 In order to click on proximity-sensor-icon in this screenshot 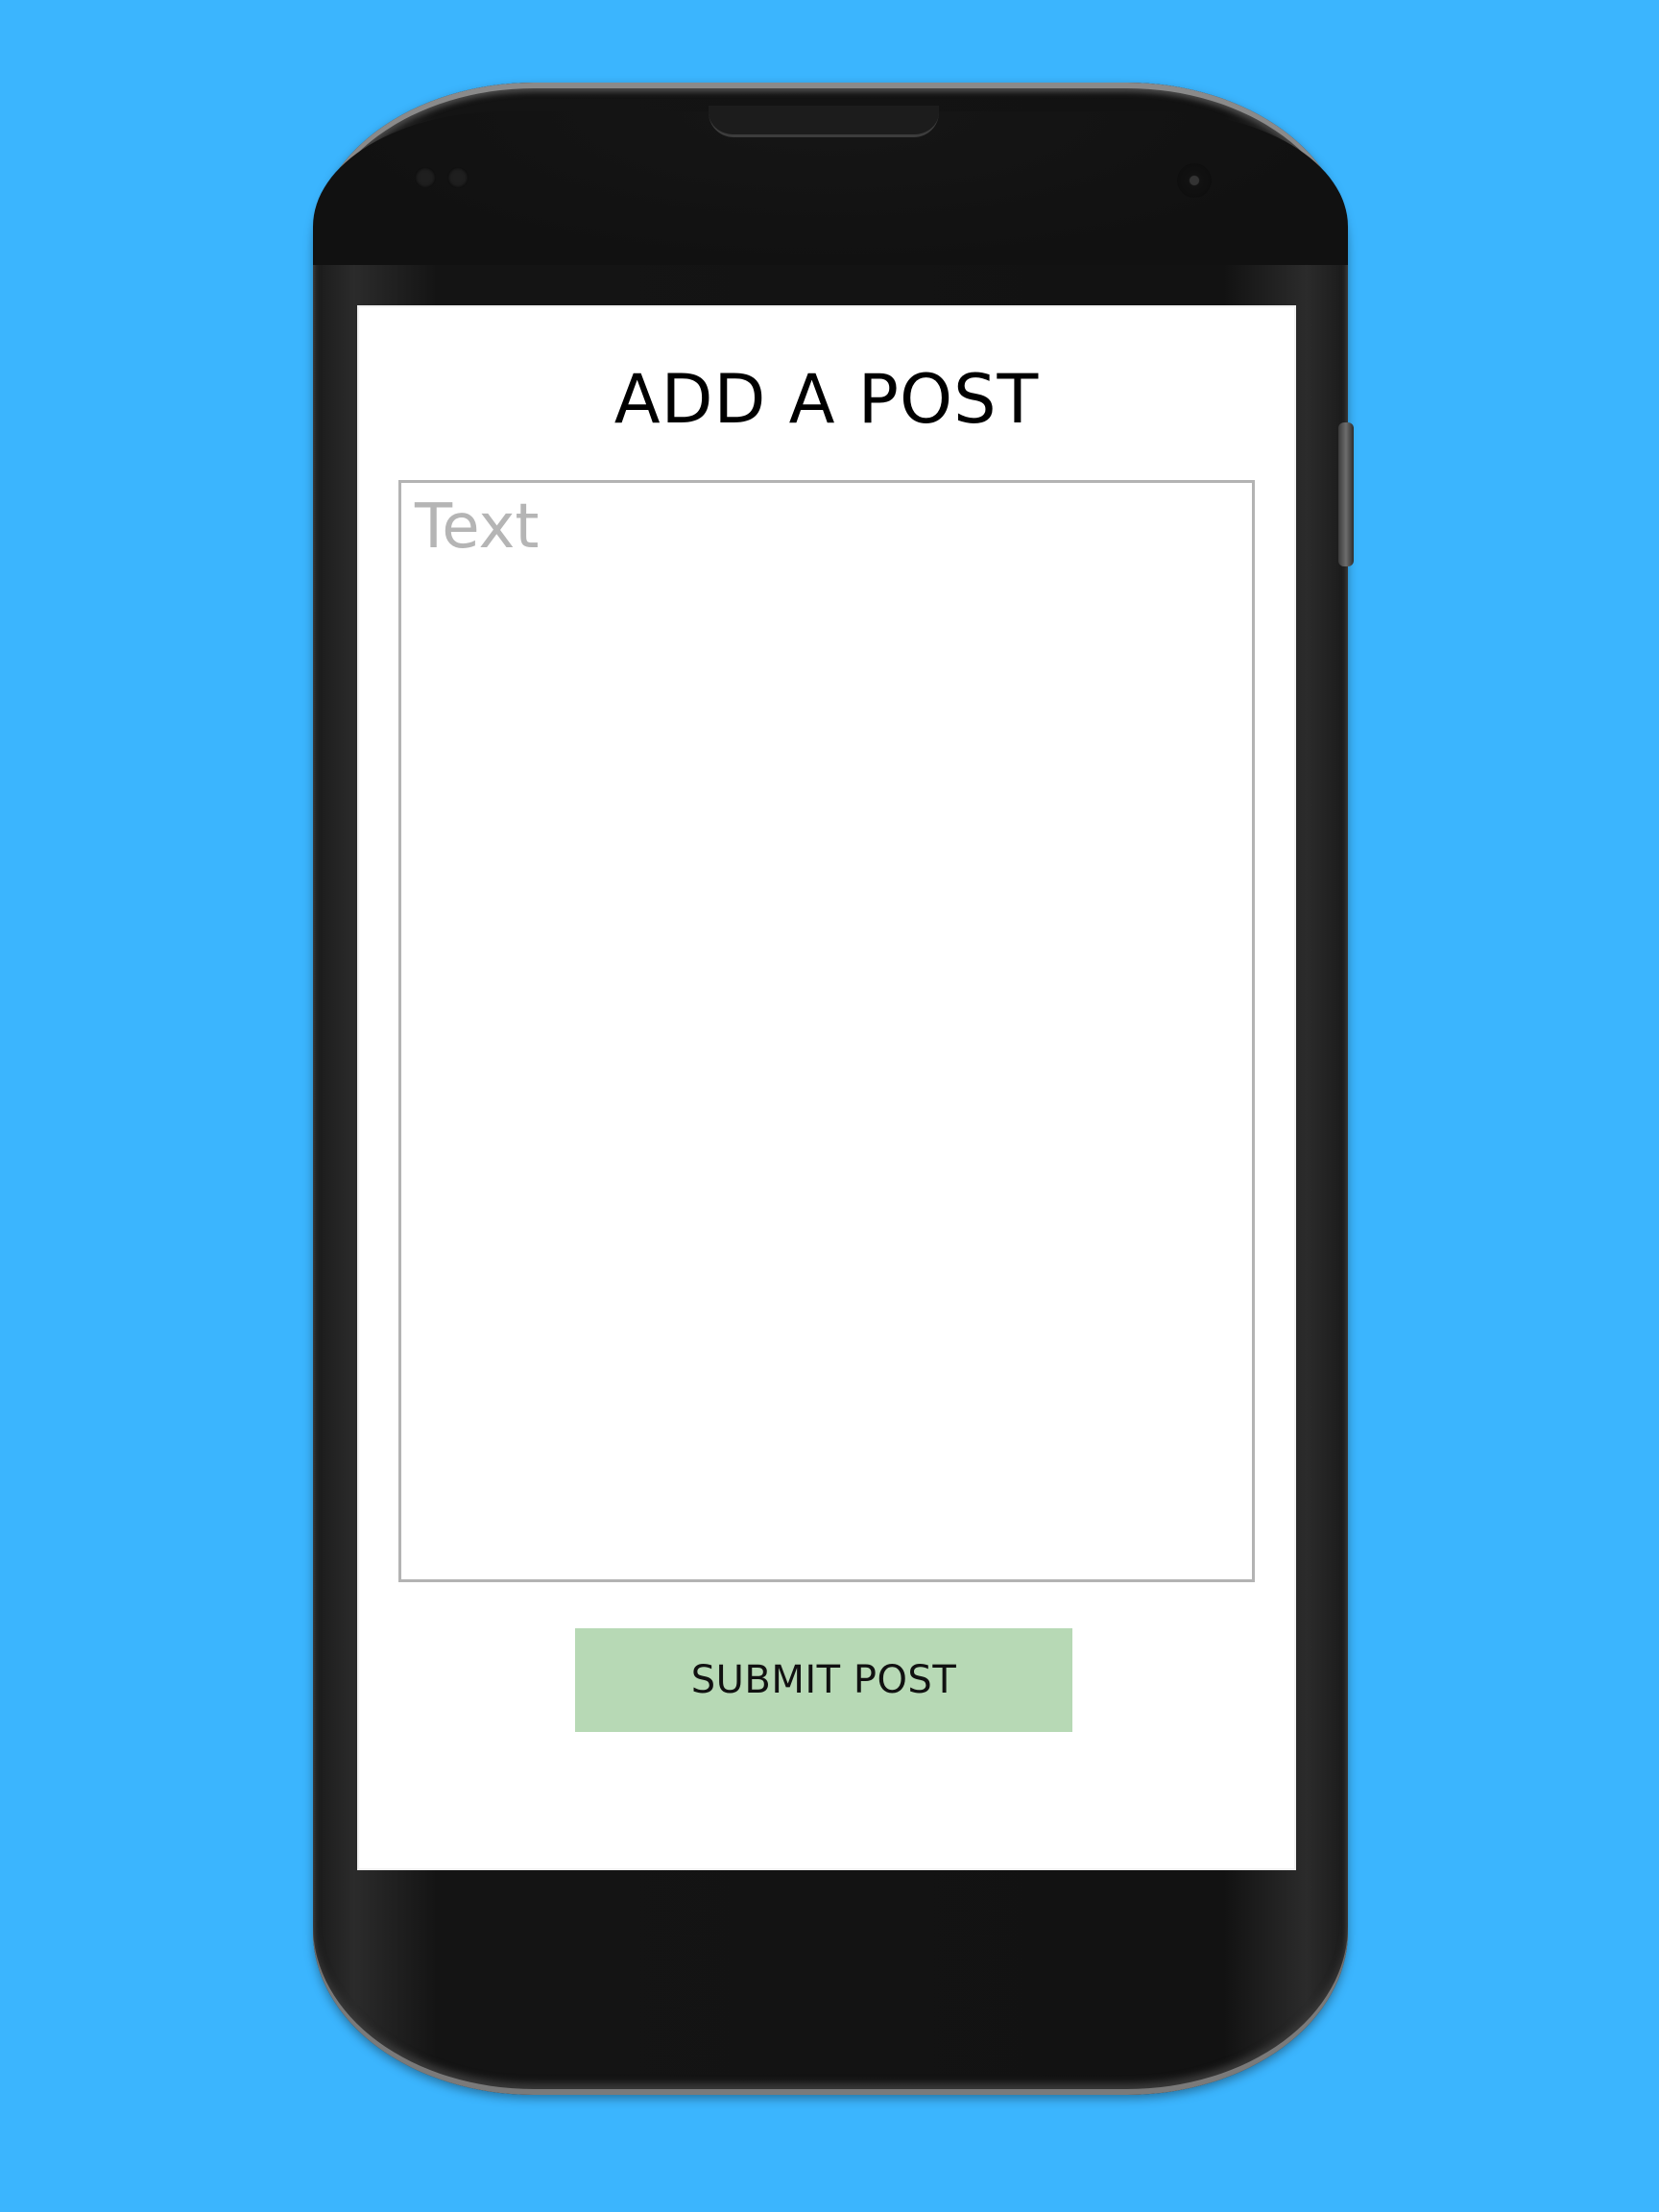, I will do `click(425, 177)`.